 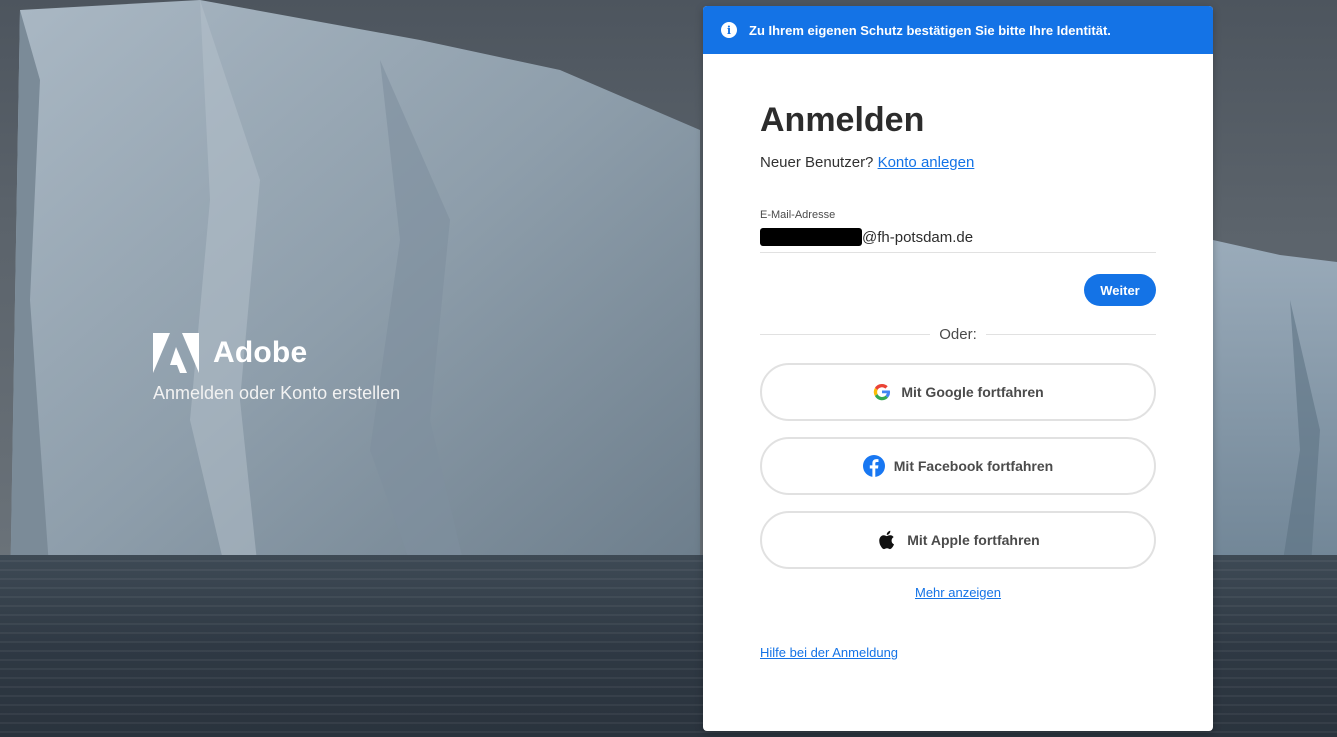 What do you see at coordinates (973, 466) in the screenshot?
I see `facebook-login-label: Mit Facebook fortfahren` at bounding box center [973, 466].